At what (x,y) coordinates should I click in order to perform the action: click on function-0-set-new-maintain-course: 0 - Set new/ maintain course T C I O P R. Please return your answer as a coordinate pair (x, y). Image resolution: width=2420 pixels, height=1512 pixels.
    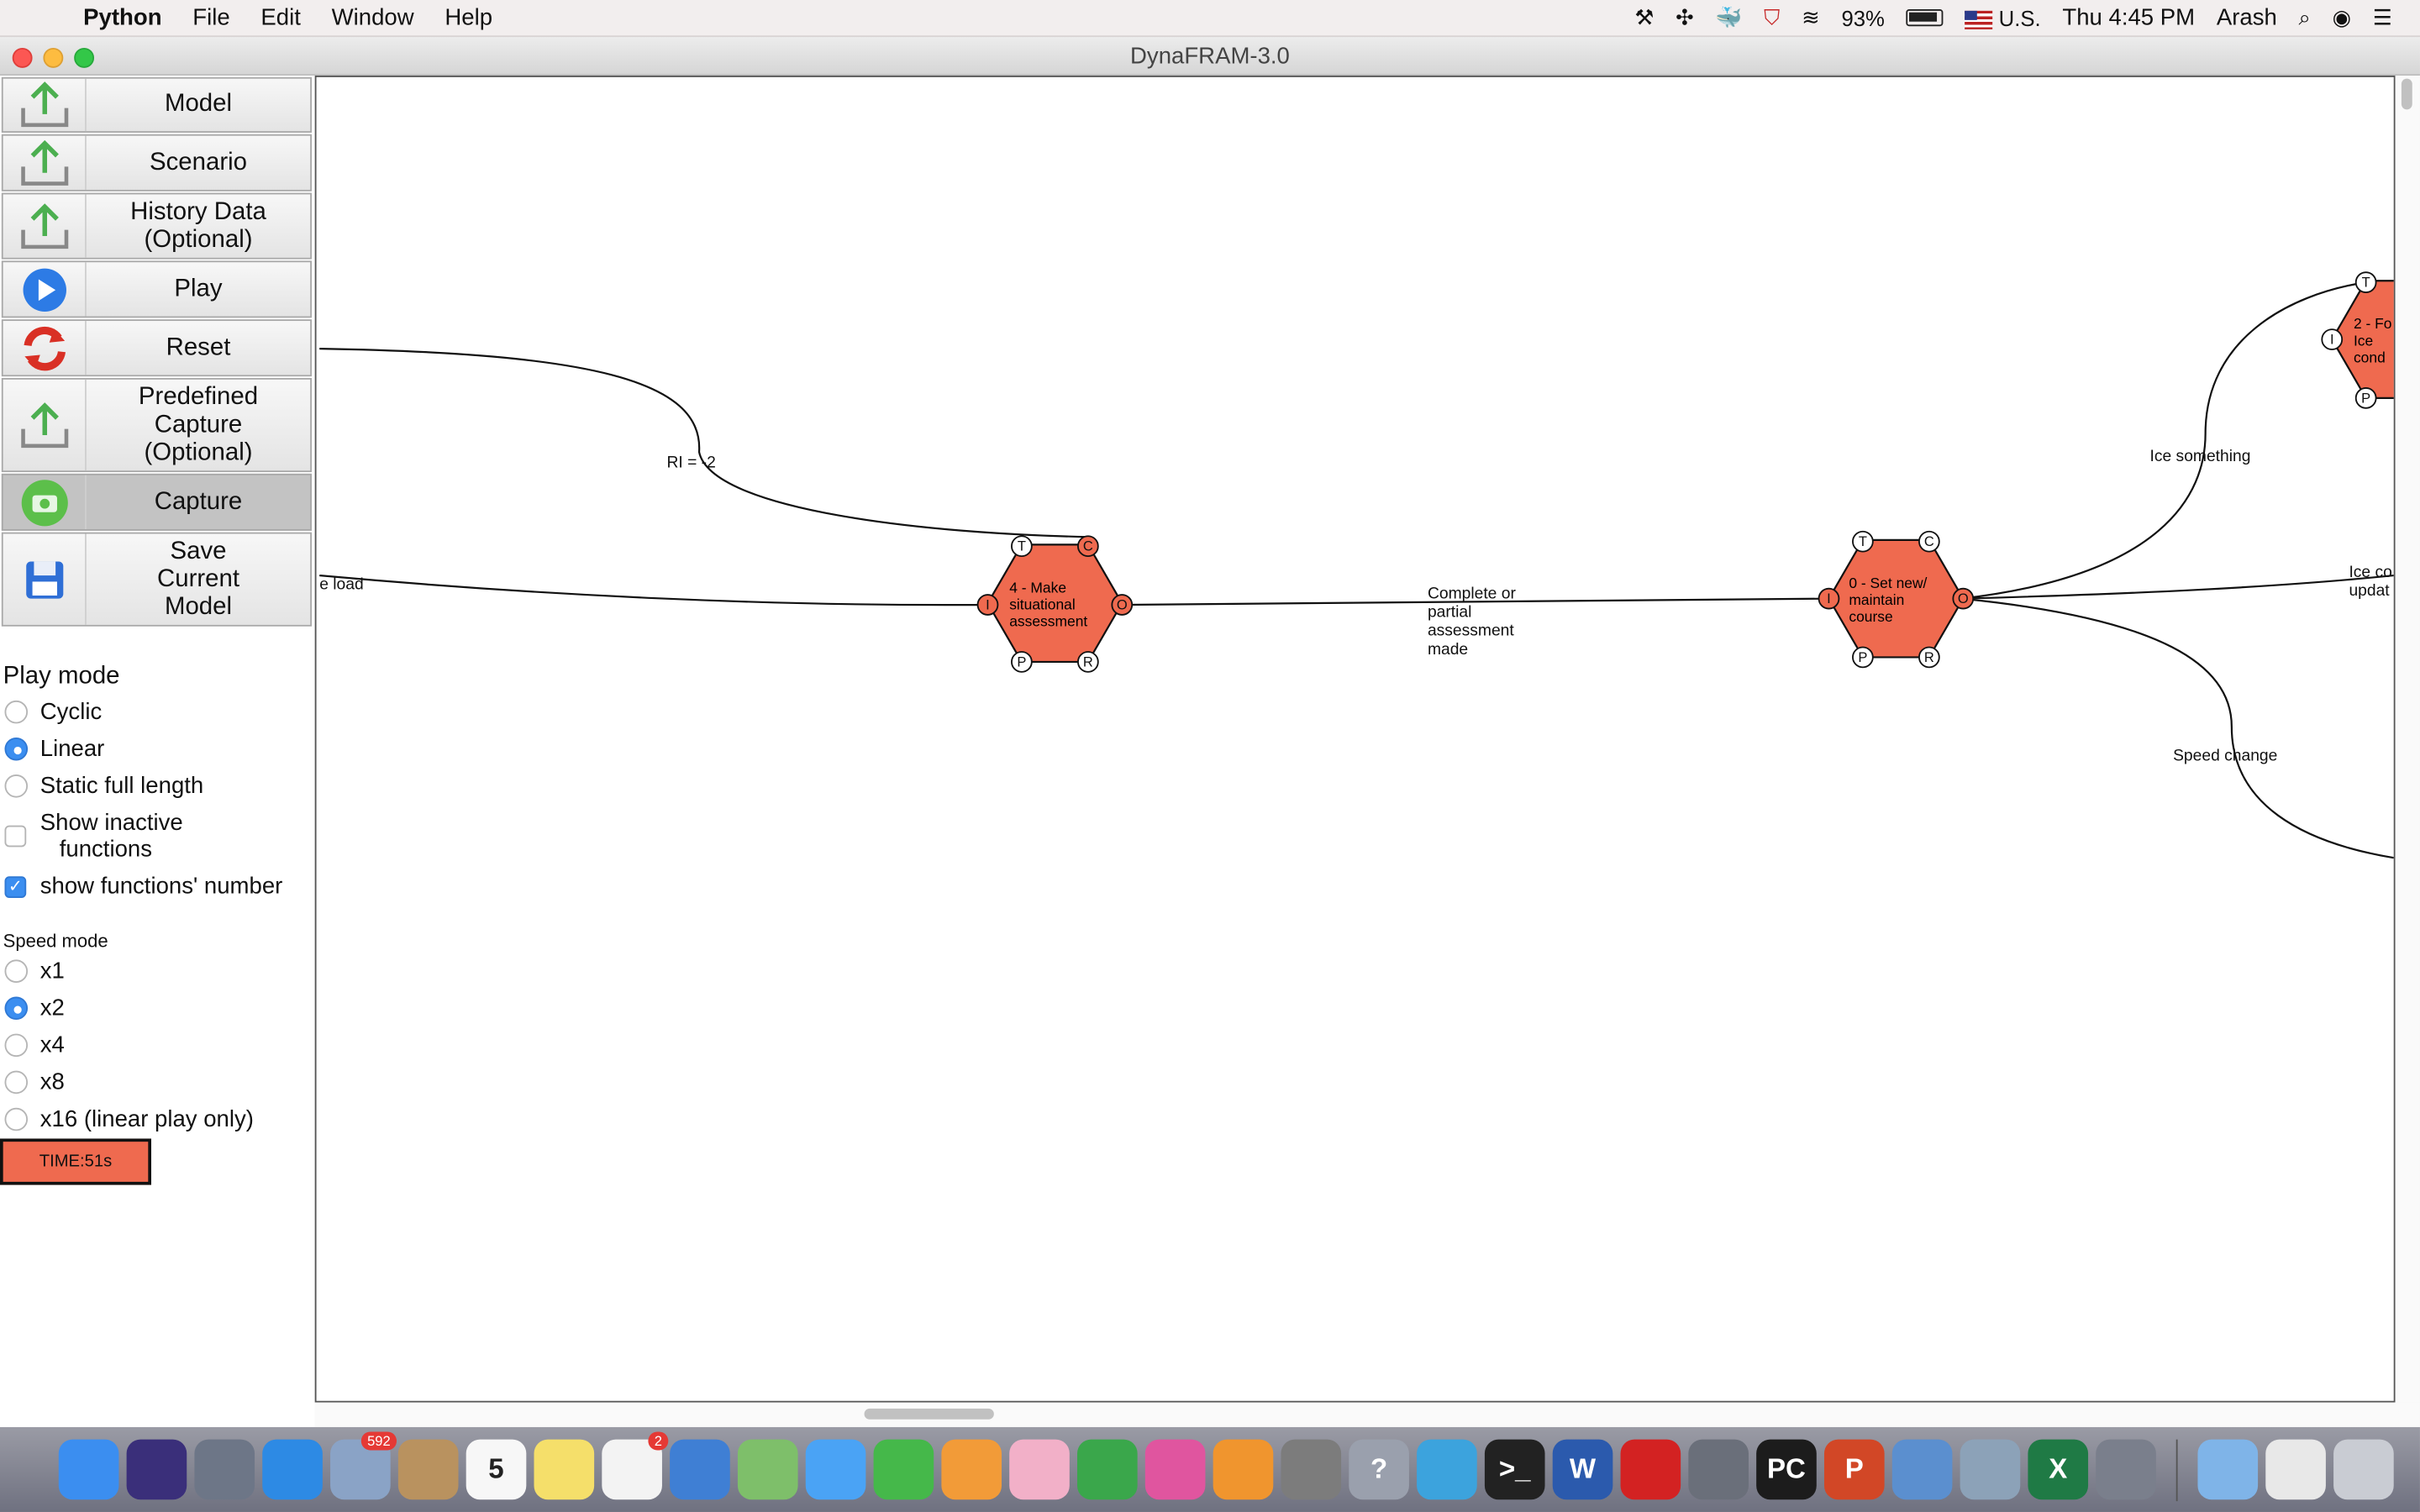
    Looking at the image, I should click on (1896, 599).